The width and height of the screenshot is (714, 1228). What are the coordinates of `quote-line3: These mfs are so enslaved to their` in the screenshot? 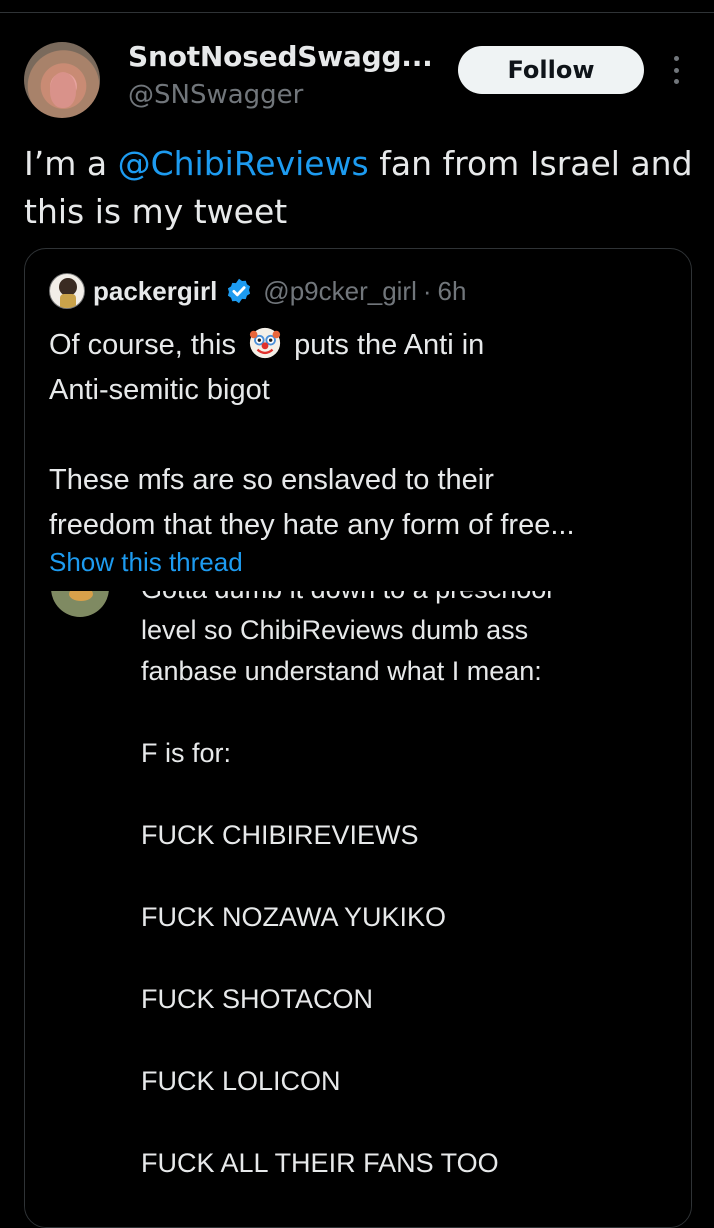 It's located at (271, 480).